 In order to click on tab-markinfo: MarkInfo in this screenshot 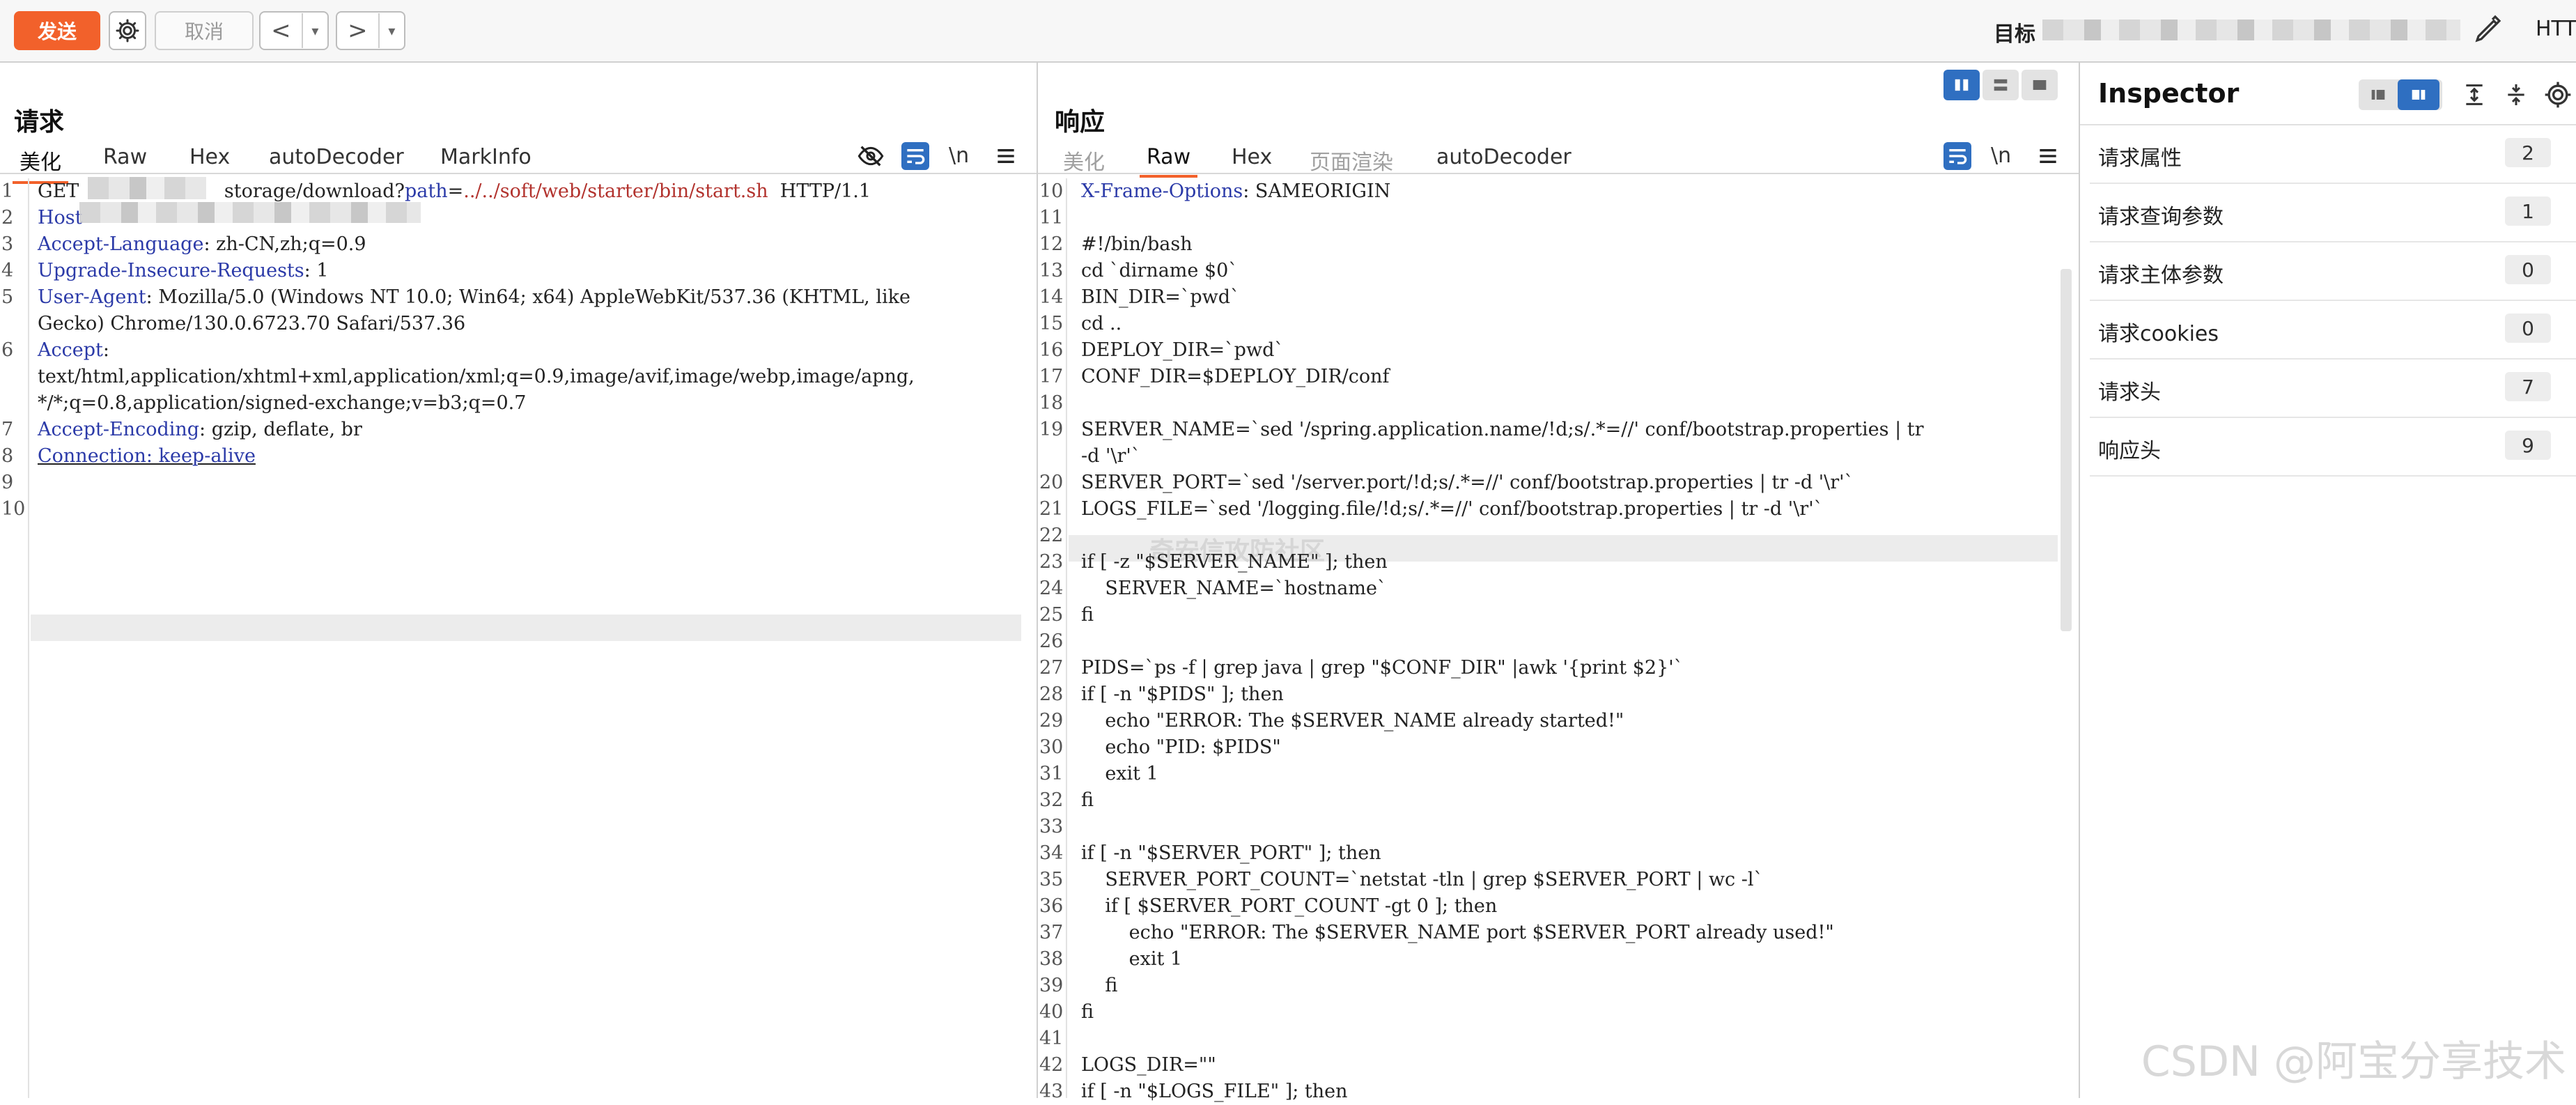, I will do `click(486, 157)`.